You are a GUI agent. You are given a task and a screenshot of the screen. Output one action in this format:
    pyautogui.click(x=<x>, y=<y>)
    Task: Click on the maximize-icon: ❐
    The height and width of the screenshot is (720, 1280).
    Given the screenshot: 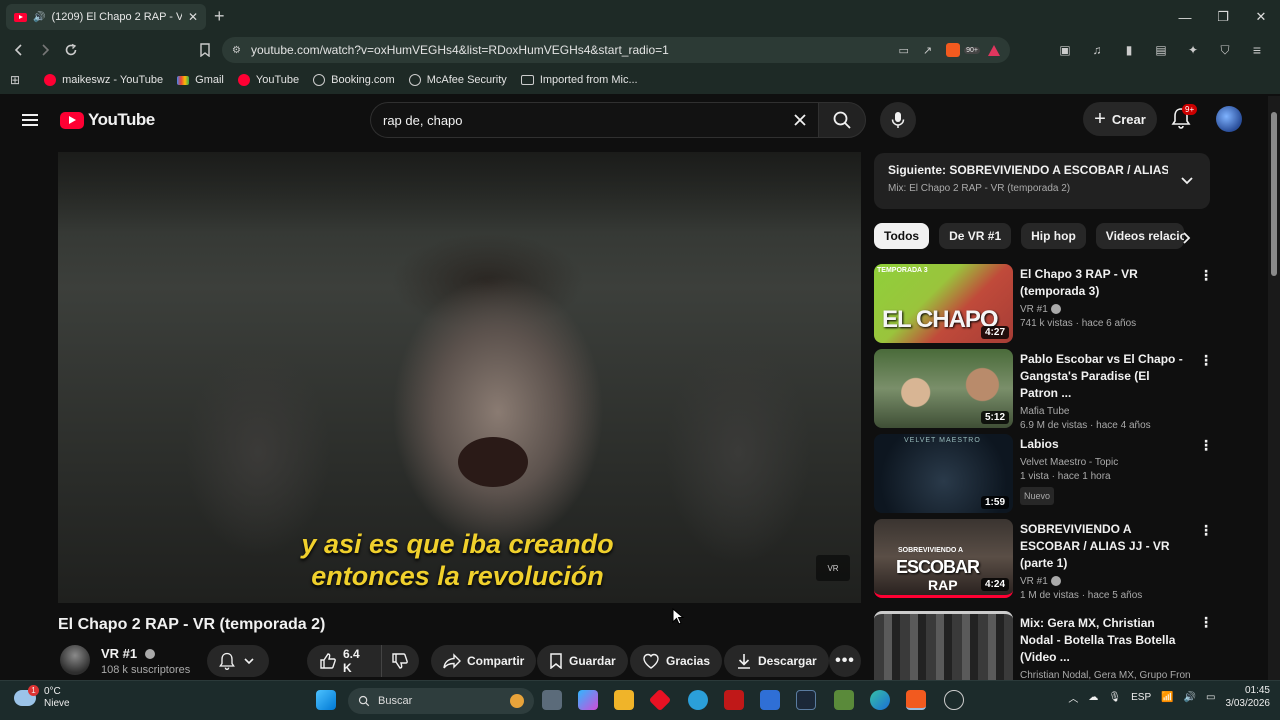 What is the action you would take?
    pyautogui.click(x=1223, y=17)
    